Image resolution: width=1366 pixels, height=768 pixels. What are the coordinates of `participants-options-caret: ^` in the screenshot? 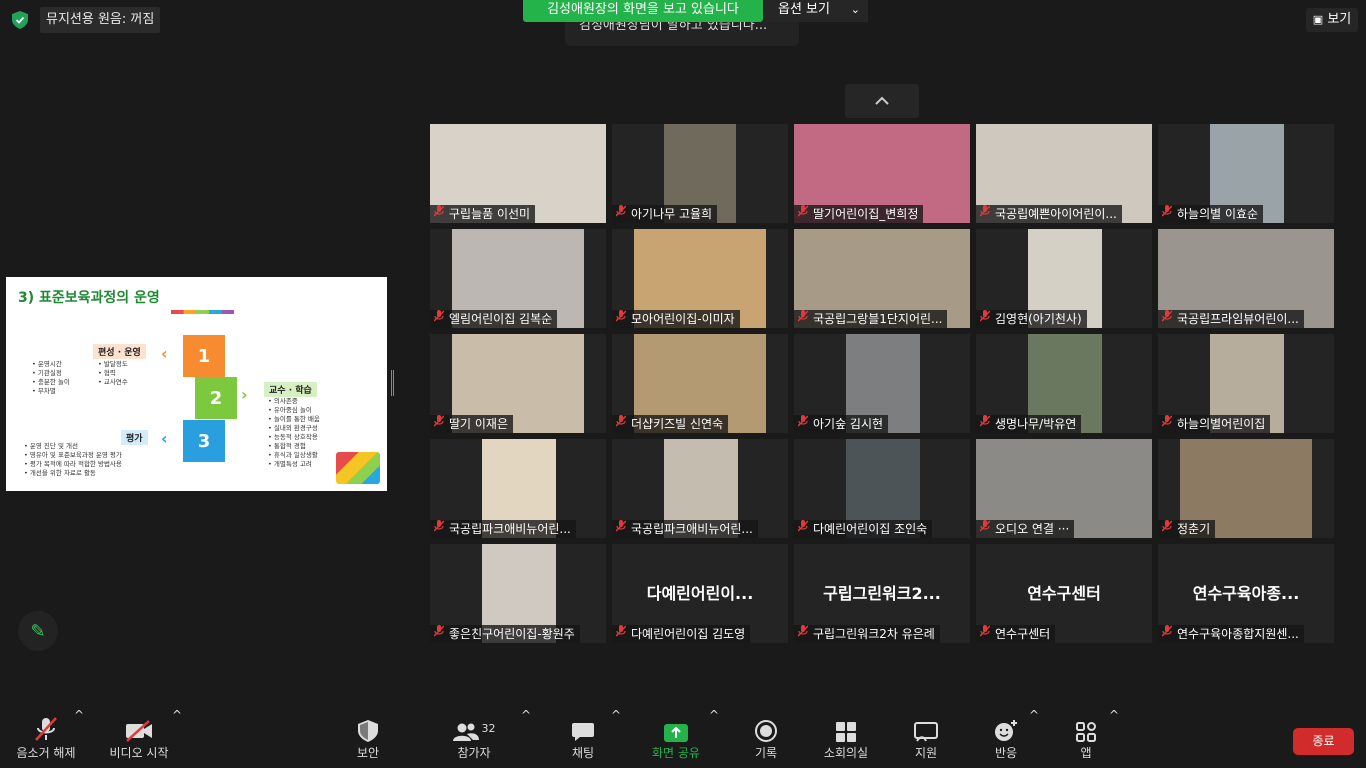 It's located at (526, 738).